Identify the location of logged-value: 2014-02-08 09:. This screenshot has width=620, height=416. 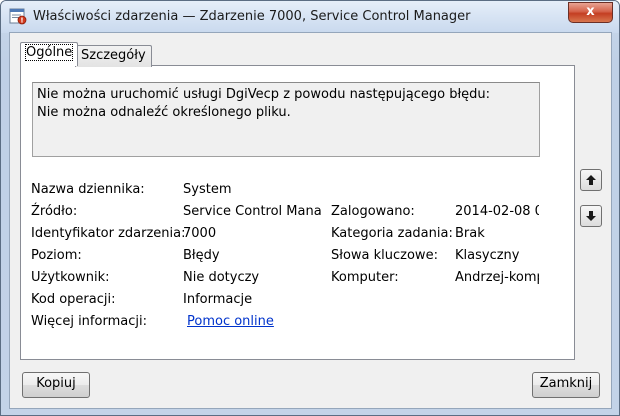
(497, 211).